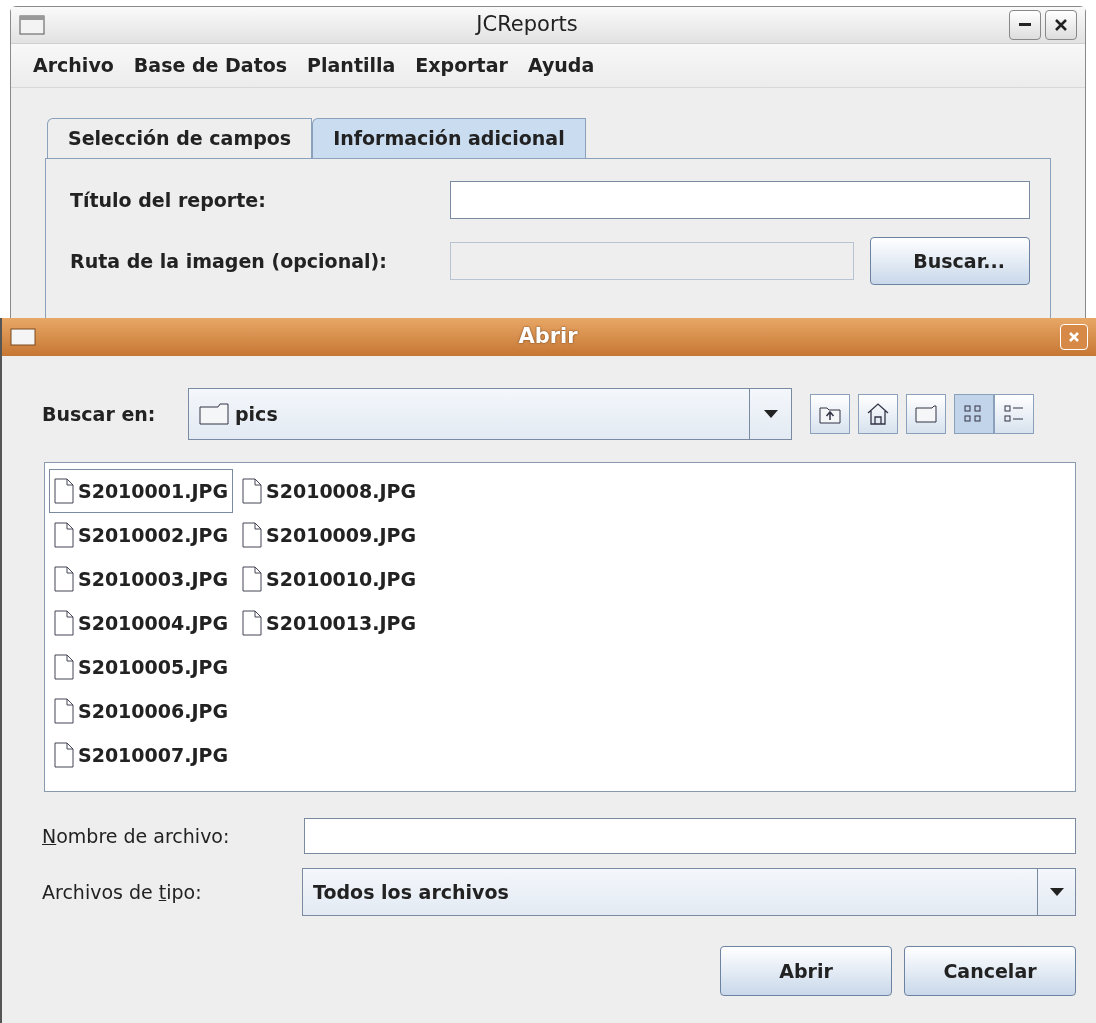 The width and height of the screenshot is (1096, 1023). I want to click on file-item: S2010006.JPG, so click(141, 711).